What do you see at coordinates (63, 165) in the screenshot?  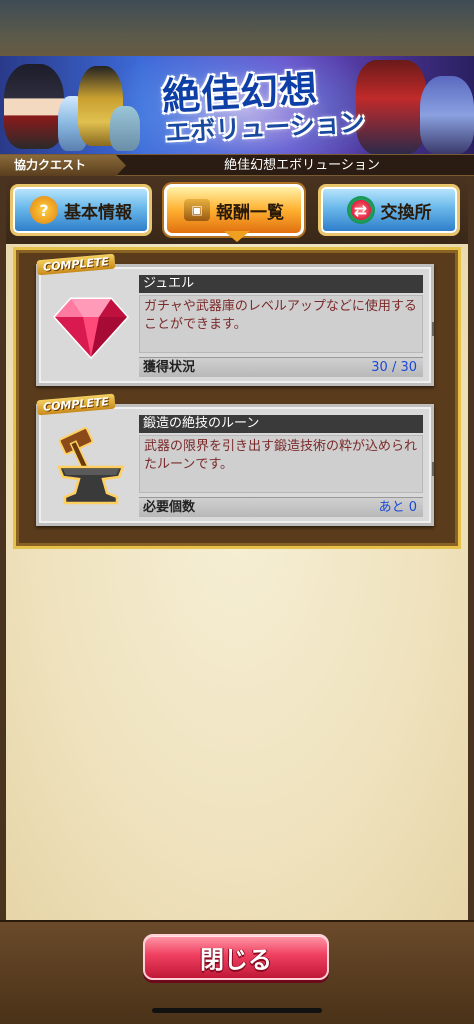 I see `quest-type-tag: 協力クエスト` at bounding box center [63, 165].